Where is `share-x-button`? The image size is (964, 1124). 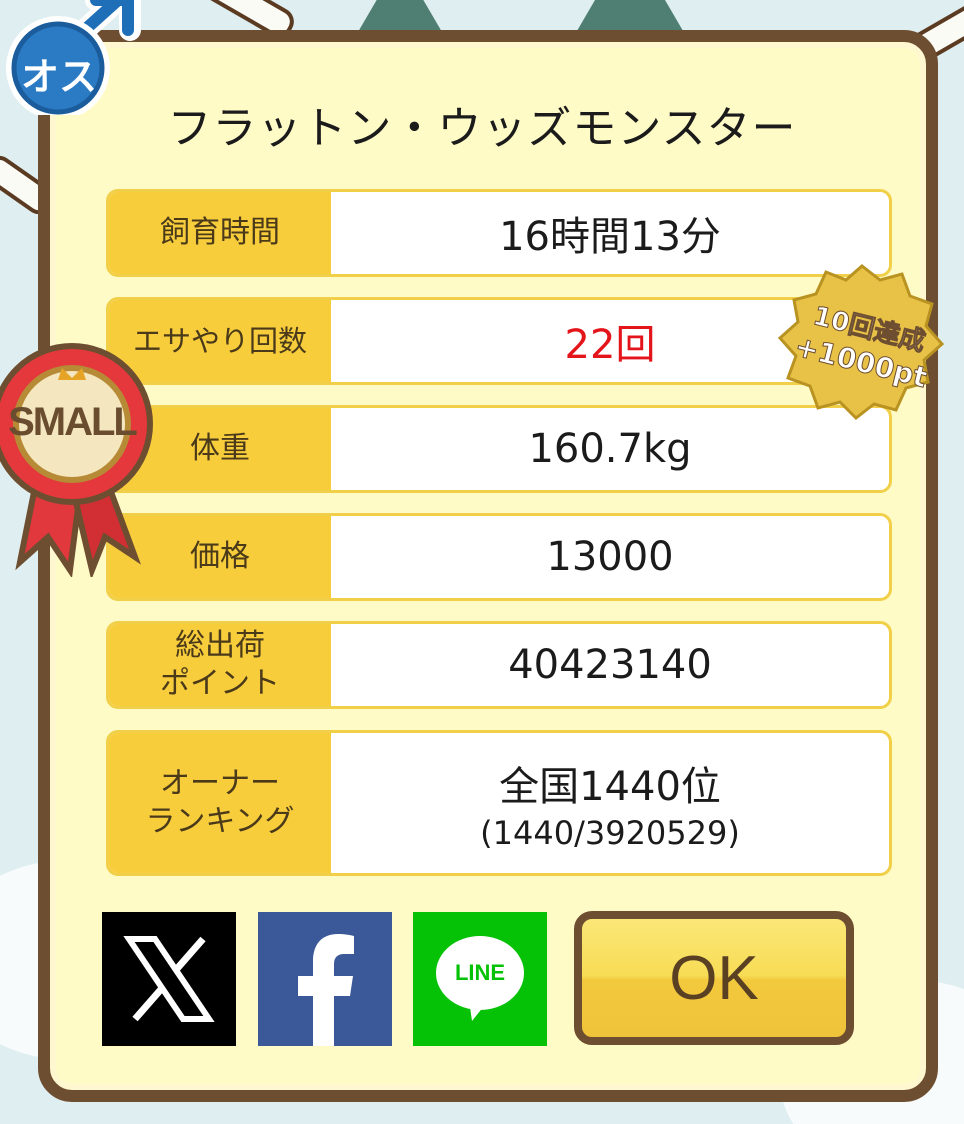
share-x-button is located at coordinates (169, 979).